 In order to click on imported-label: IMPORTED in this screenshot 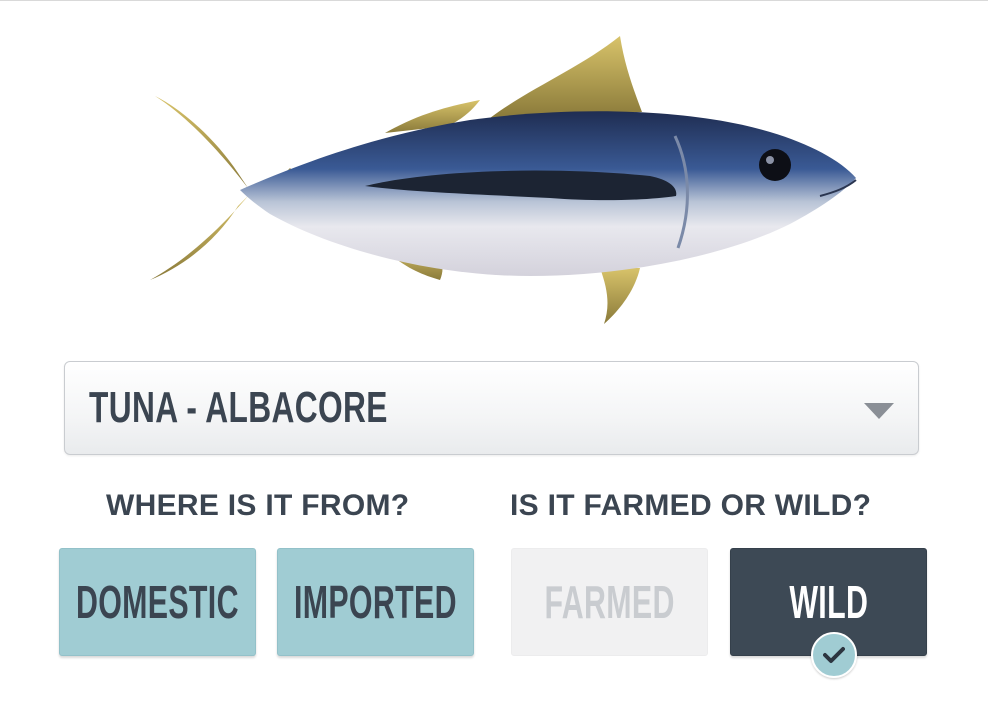, I will do `click(375, 602)`.